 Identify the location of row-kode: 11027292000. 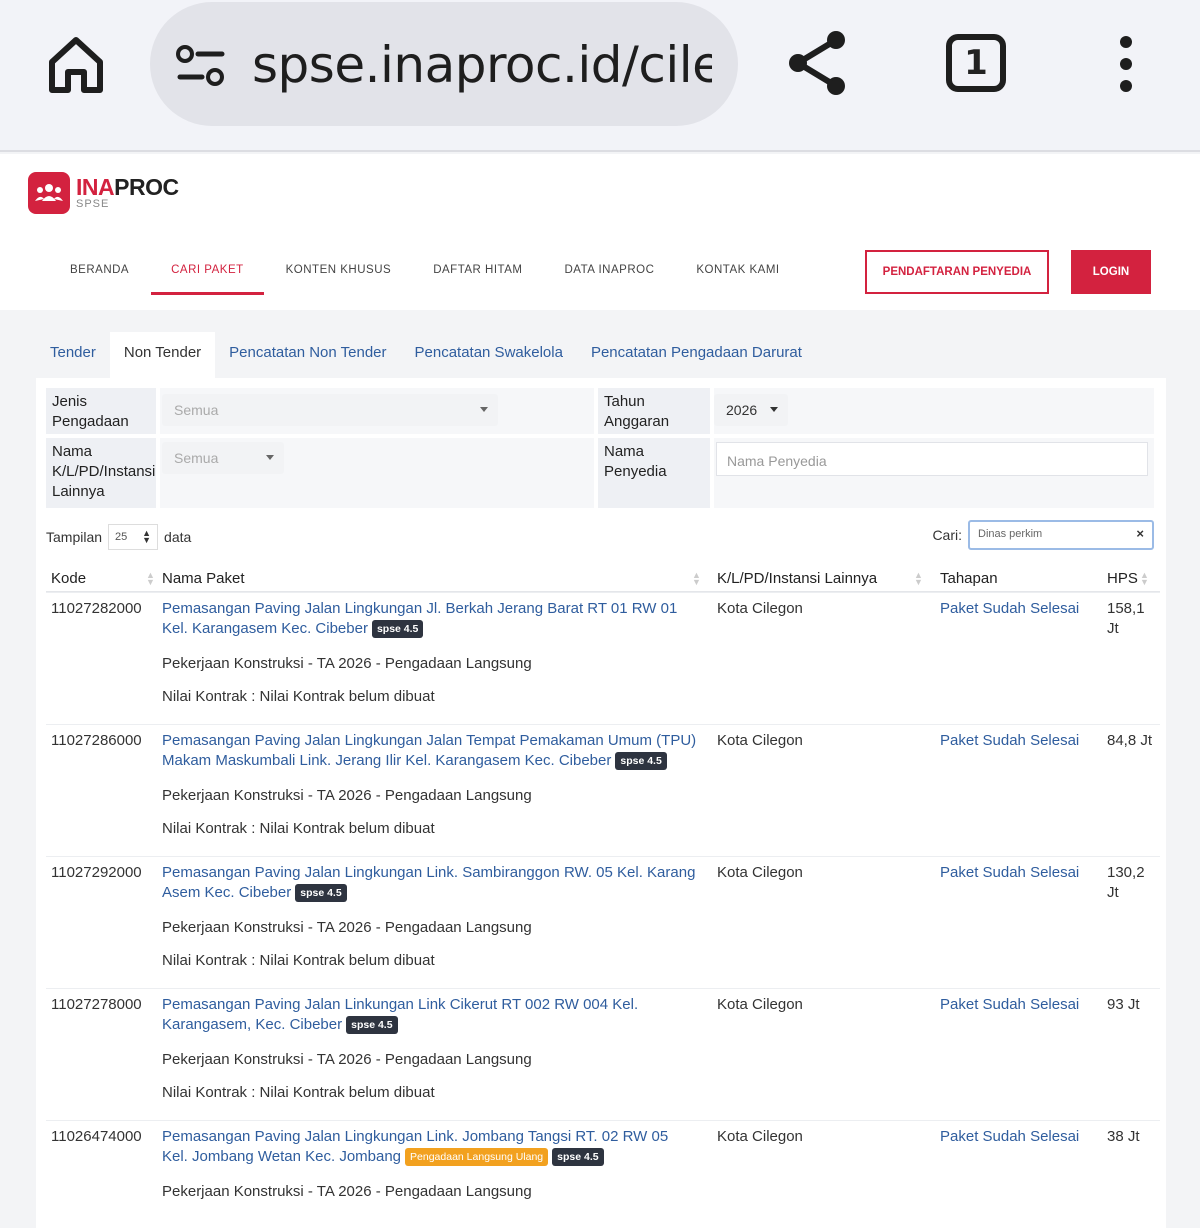
(96, 872).